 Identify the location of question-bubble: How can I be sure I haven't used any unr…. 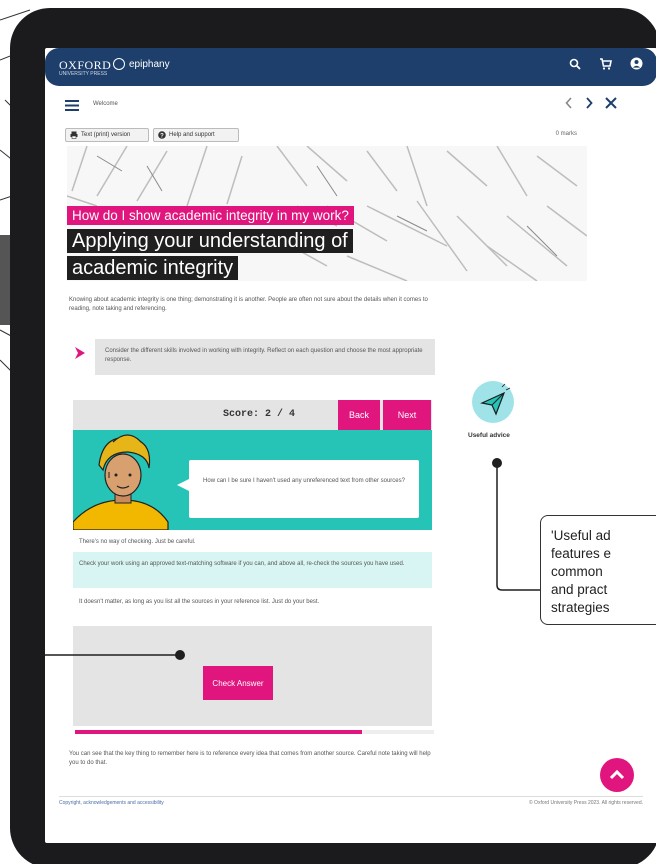
(304, 489).